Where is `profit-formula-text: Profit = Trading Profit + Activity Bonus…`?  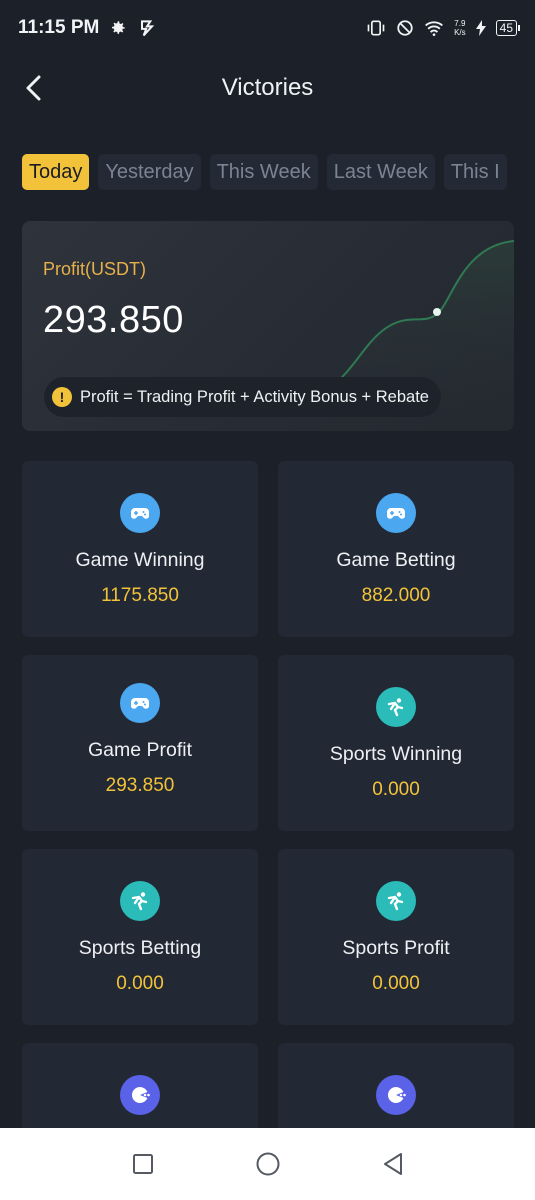
profit-formula-text: Profit = Trading Profit + Activity Bonus… is located at coordinates (254, 396).